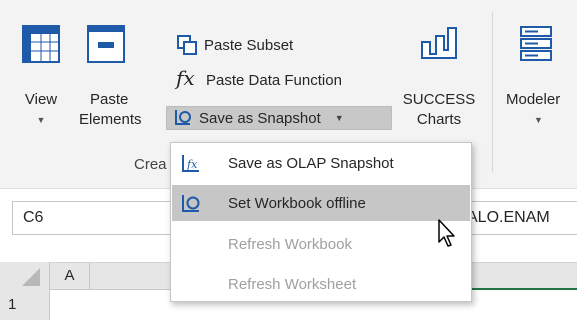 The width and height of the screenshot is (577, 320). I want to click on menu-item-label: Refresh Worksheet, so click(292, 284).